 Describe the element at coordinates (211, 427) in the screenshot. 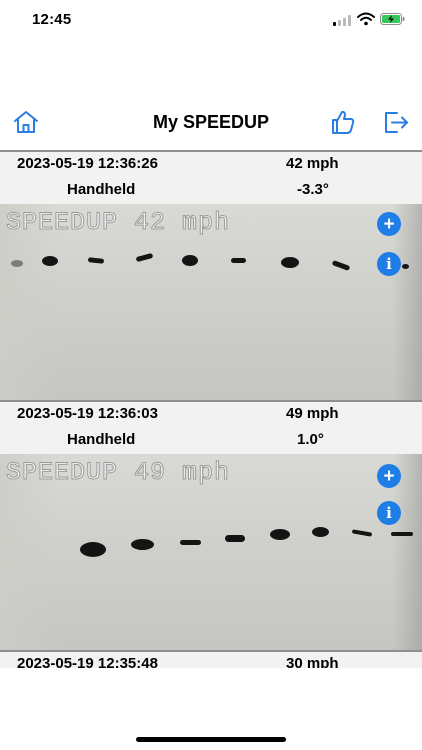

I see `record-header: 2023-05-19 12:36:03 49 mph Handheld 1.0°` at that location.